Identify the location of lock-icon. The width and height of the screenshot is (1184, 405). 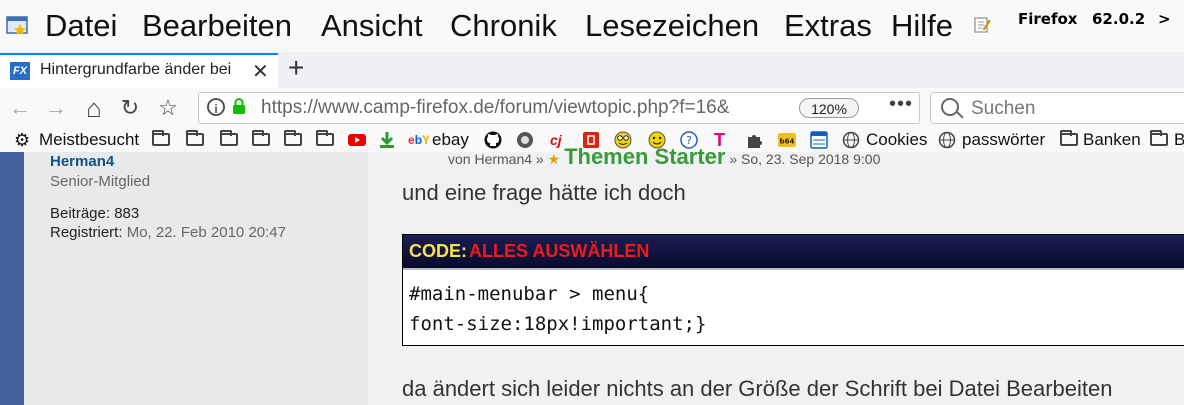
(239, 106).